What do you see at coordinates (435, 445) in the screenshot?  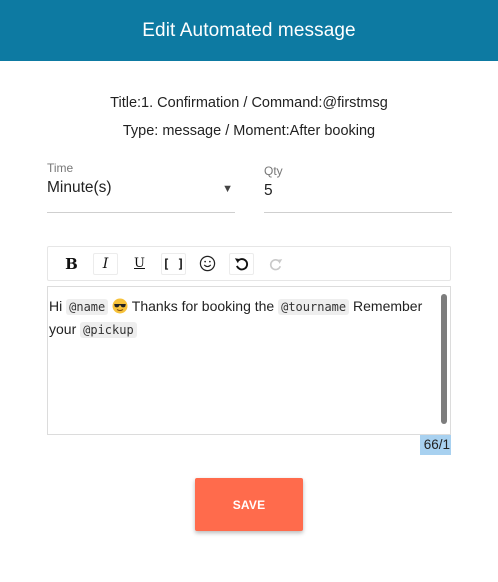 I see `character-counter: 66/1` at bounding box center [435, 445].